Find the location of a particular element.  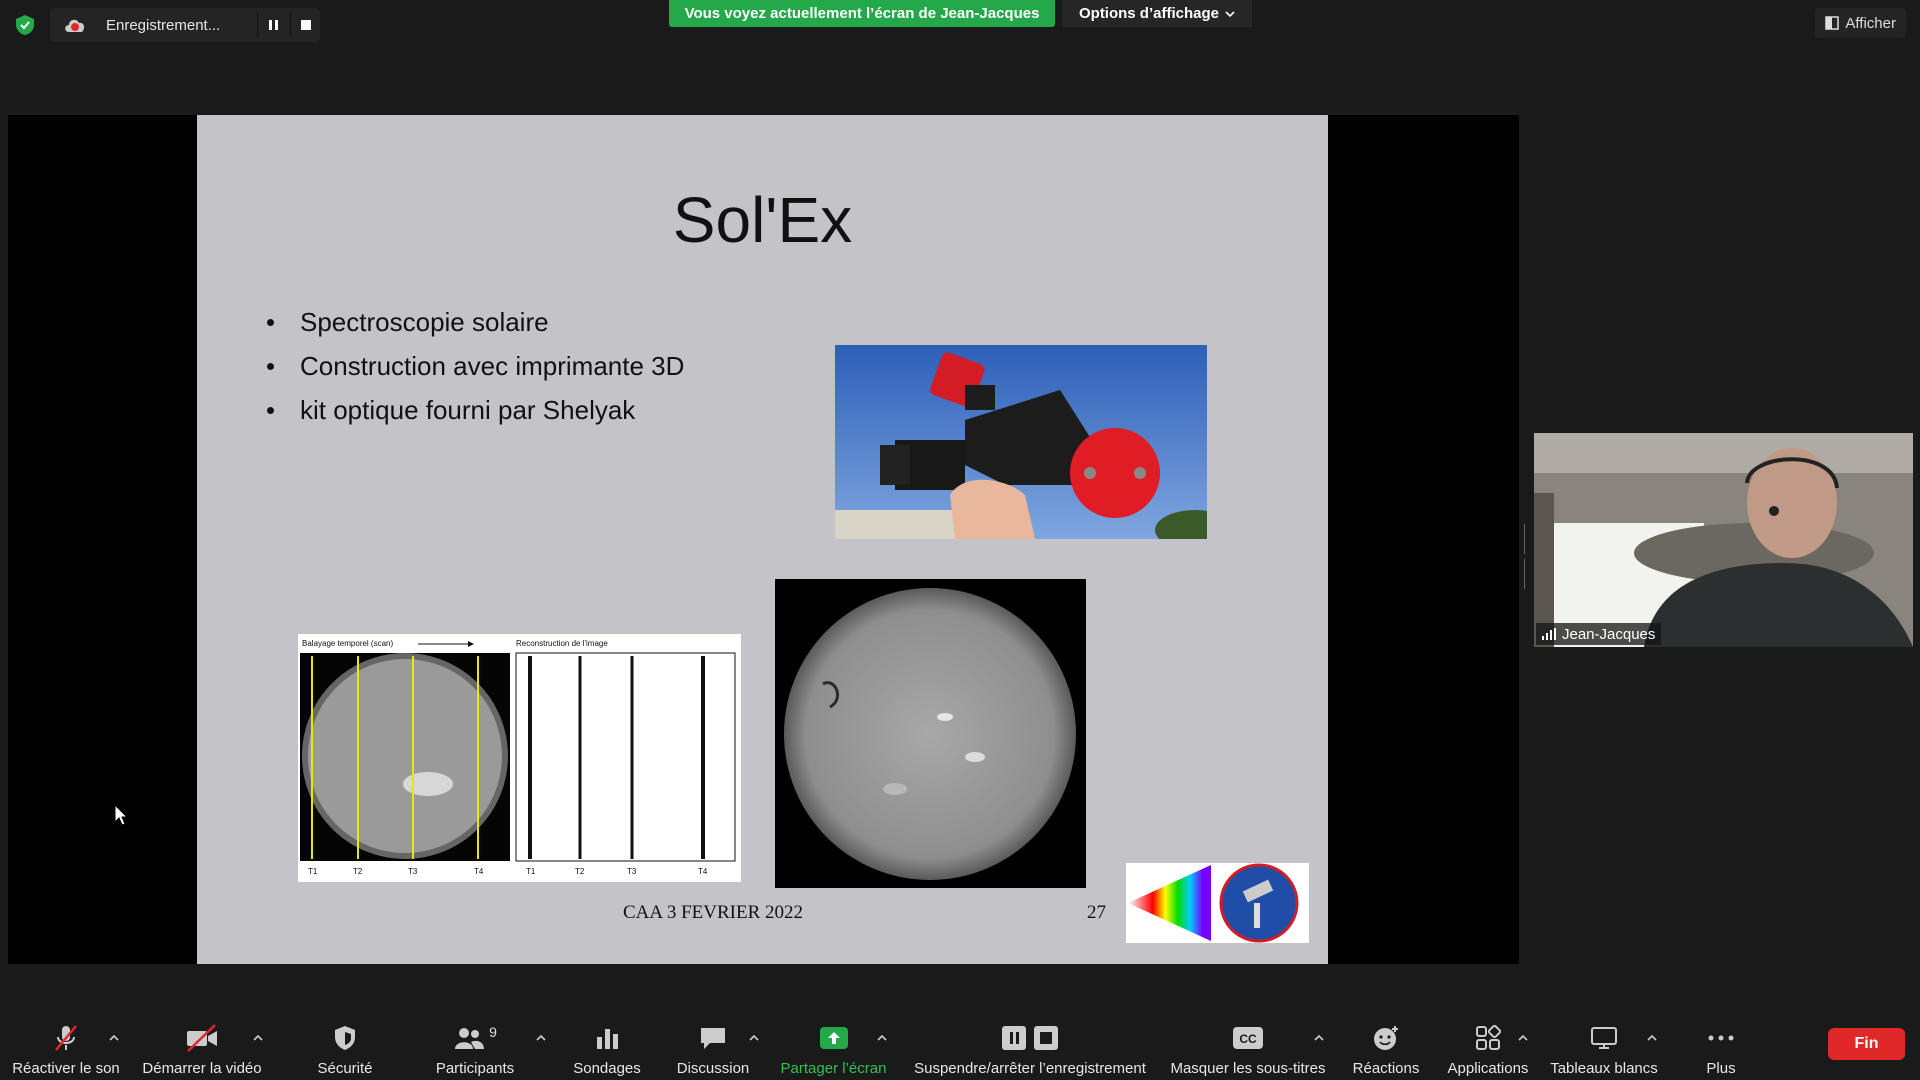

stop-icon is located at coordinates (306, 25).